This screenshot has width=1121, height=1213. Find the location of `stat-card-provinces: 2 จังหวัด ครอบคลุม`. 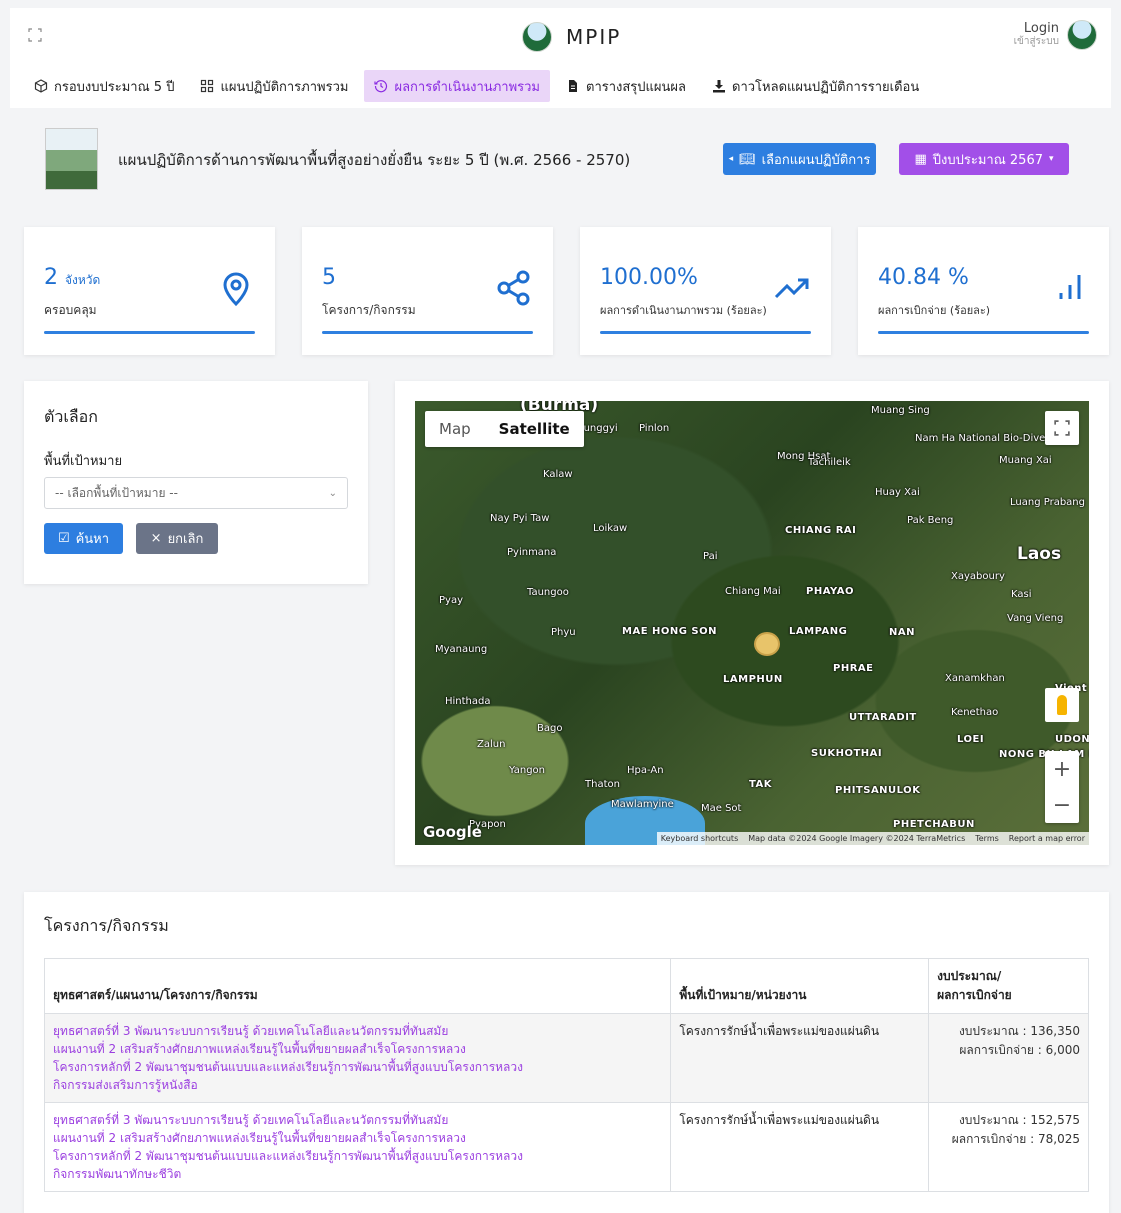

stat-card-provinces: 2 จังหวัด ครอบคลุม is located at coordinates (149, 291).